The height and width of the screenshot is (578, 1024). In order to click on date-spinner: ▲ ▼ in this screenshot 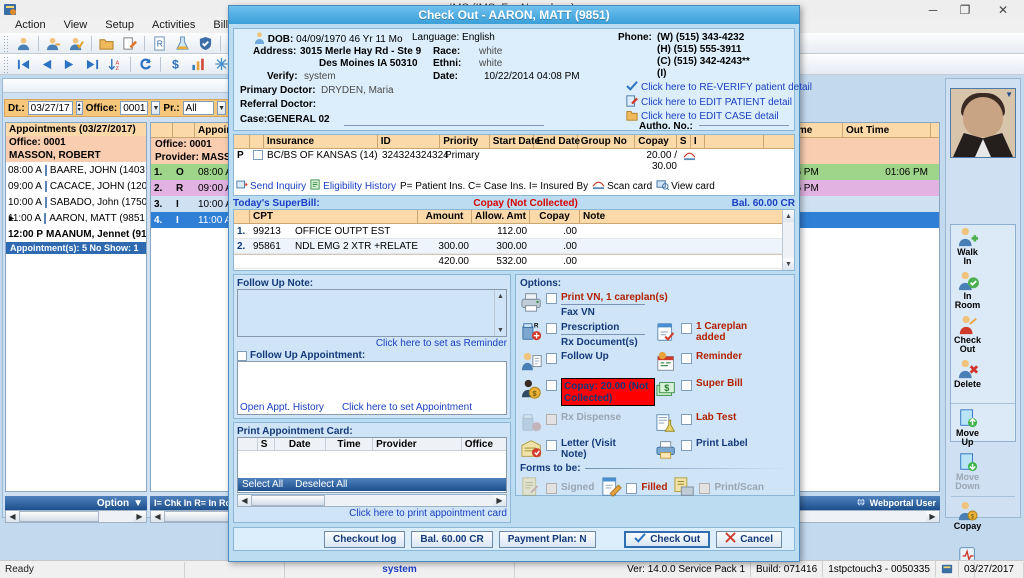, I will do `click(79, 108)`.